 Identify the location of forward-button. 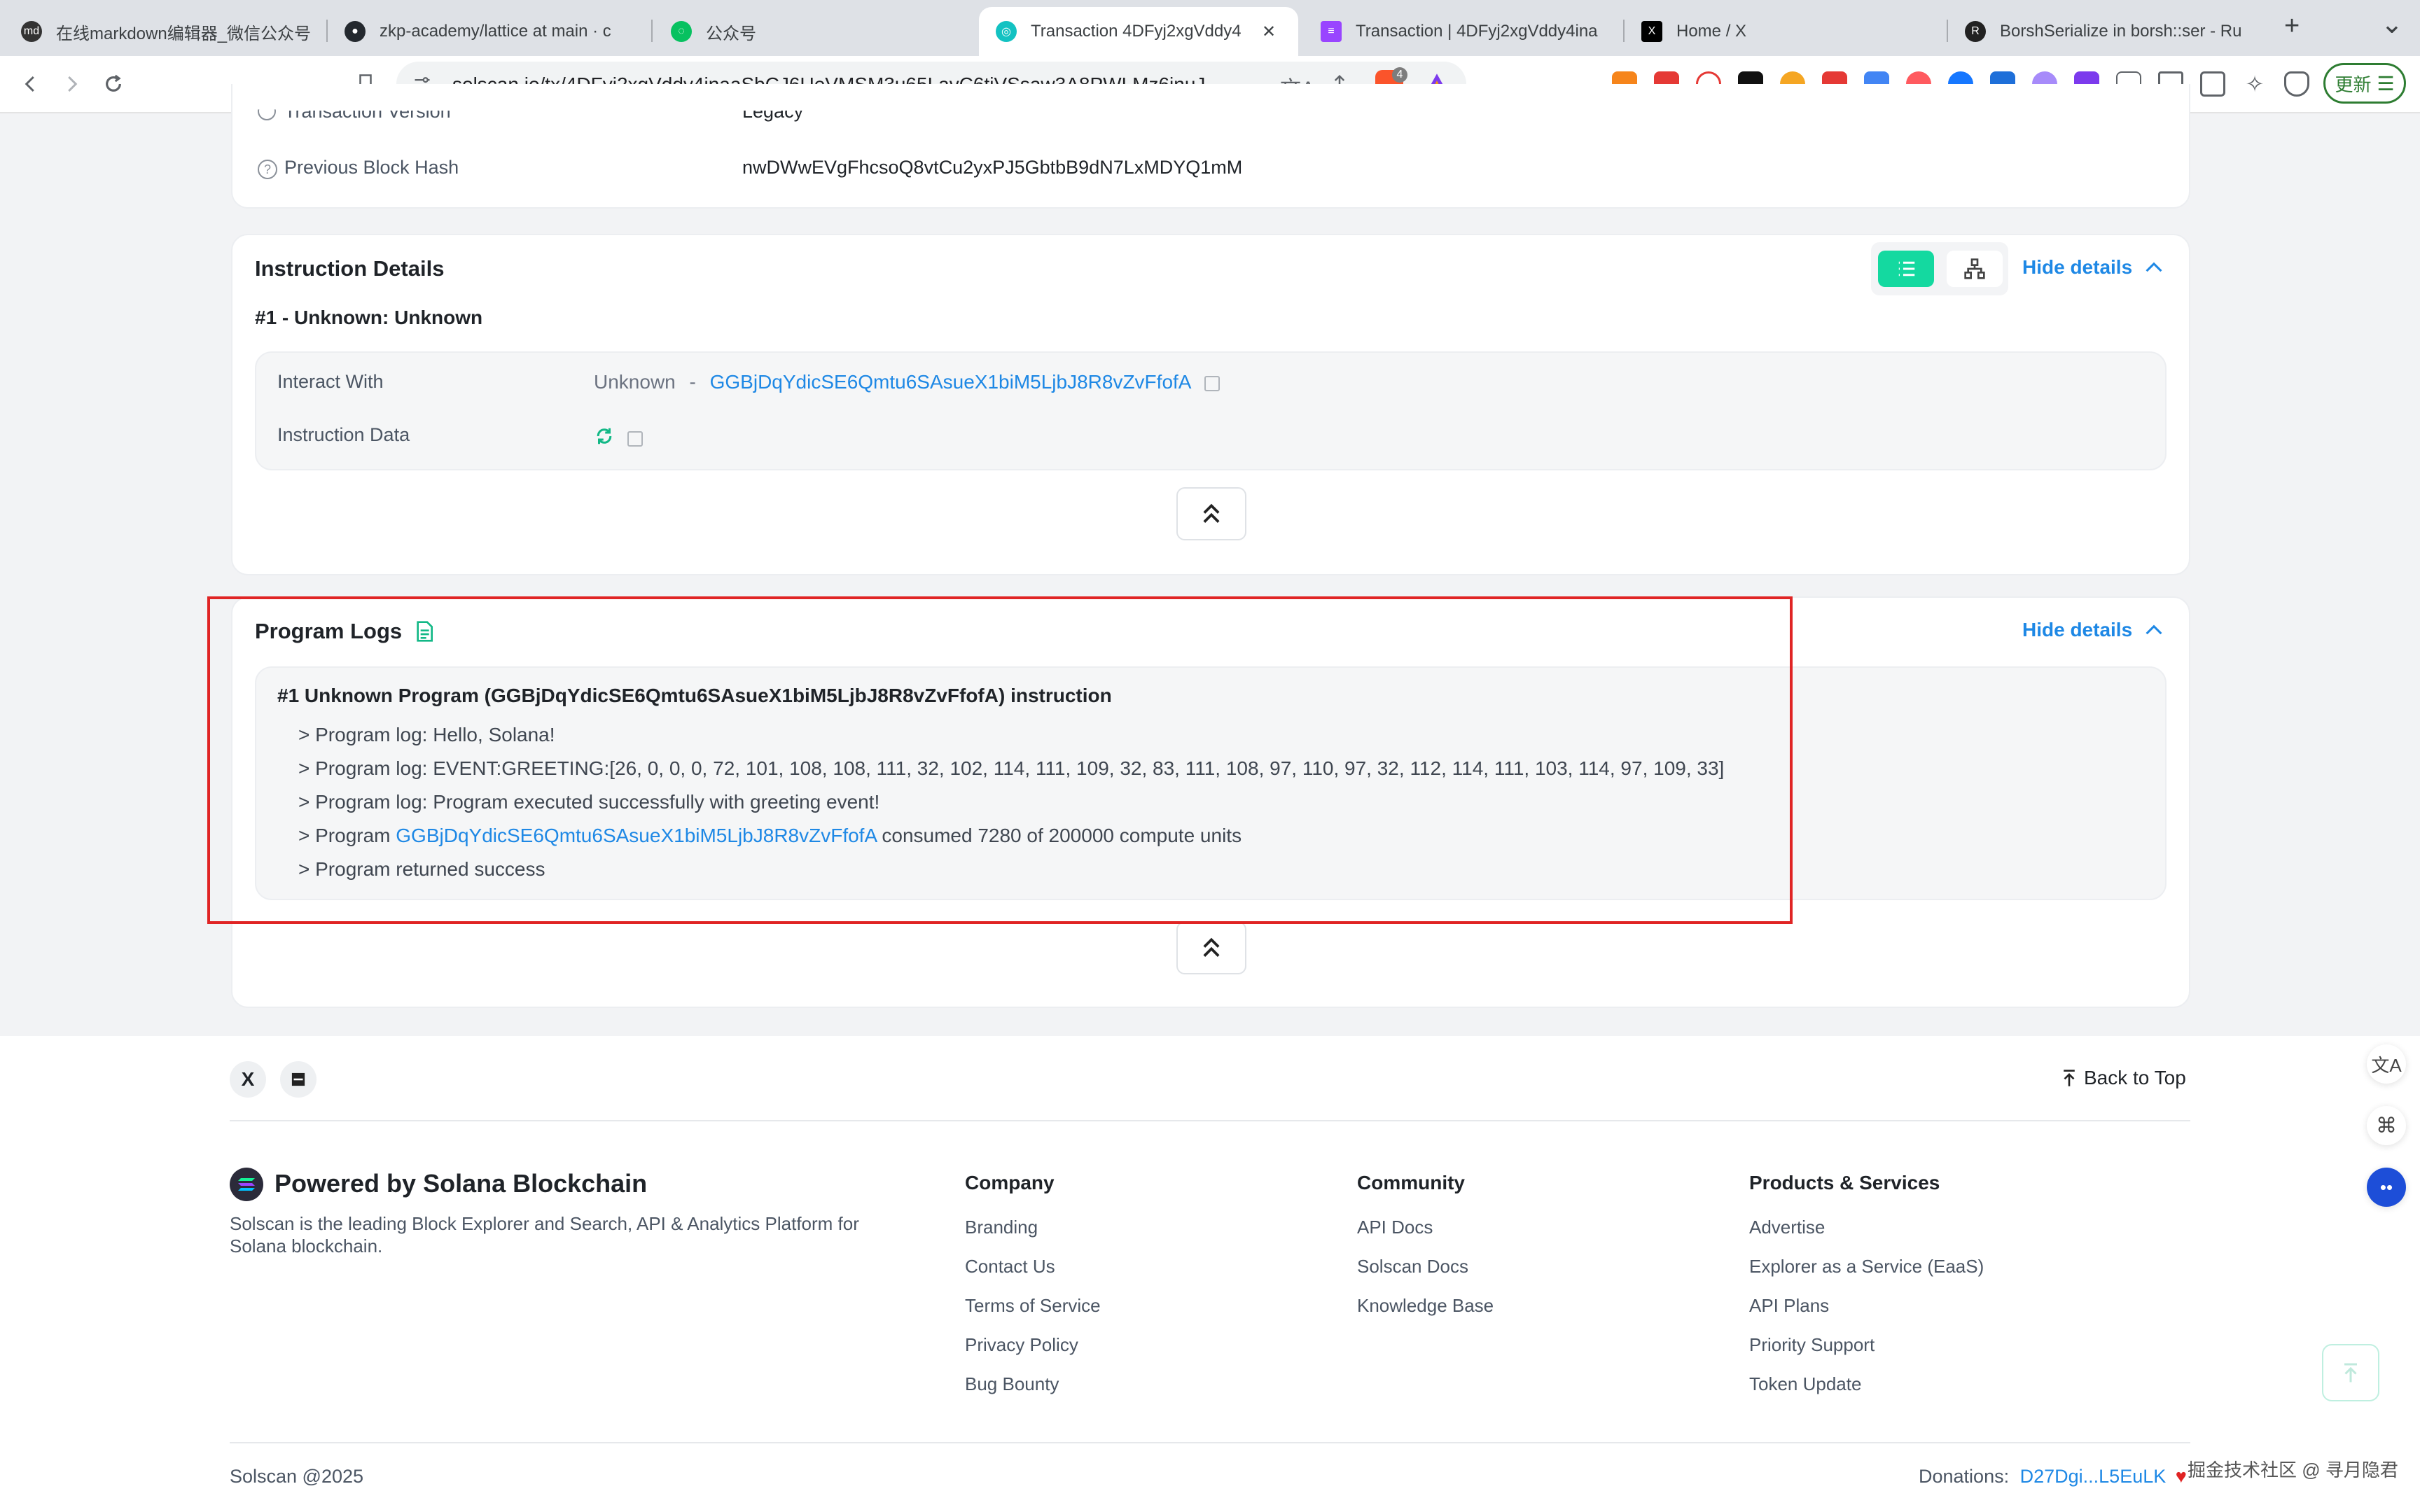
(71, 84).